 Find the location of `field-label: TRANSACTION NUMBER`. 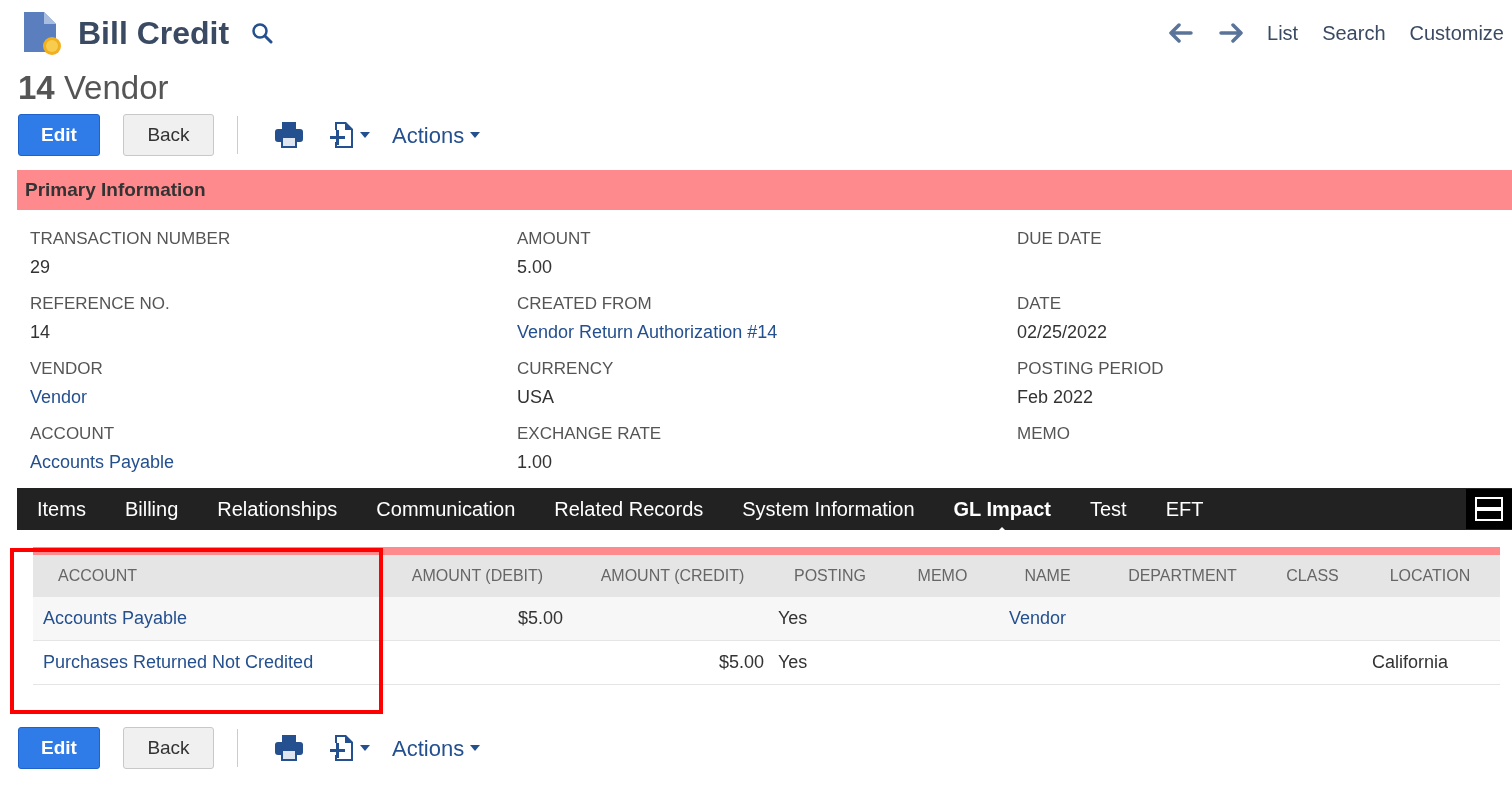

field-label: TRANSACTION NUMBER is located at coordinates (131, 239).